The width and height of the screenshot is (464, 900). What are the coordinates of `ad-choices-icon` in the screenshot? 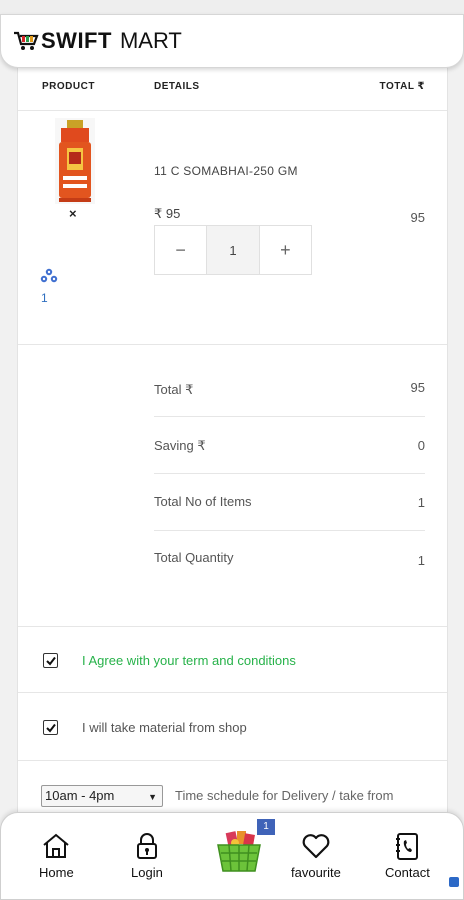 It's located at (454, 882).